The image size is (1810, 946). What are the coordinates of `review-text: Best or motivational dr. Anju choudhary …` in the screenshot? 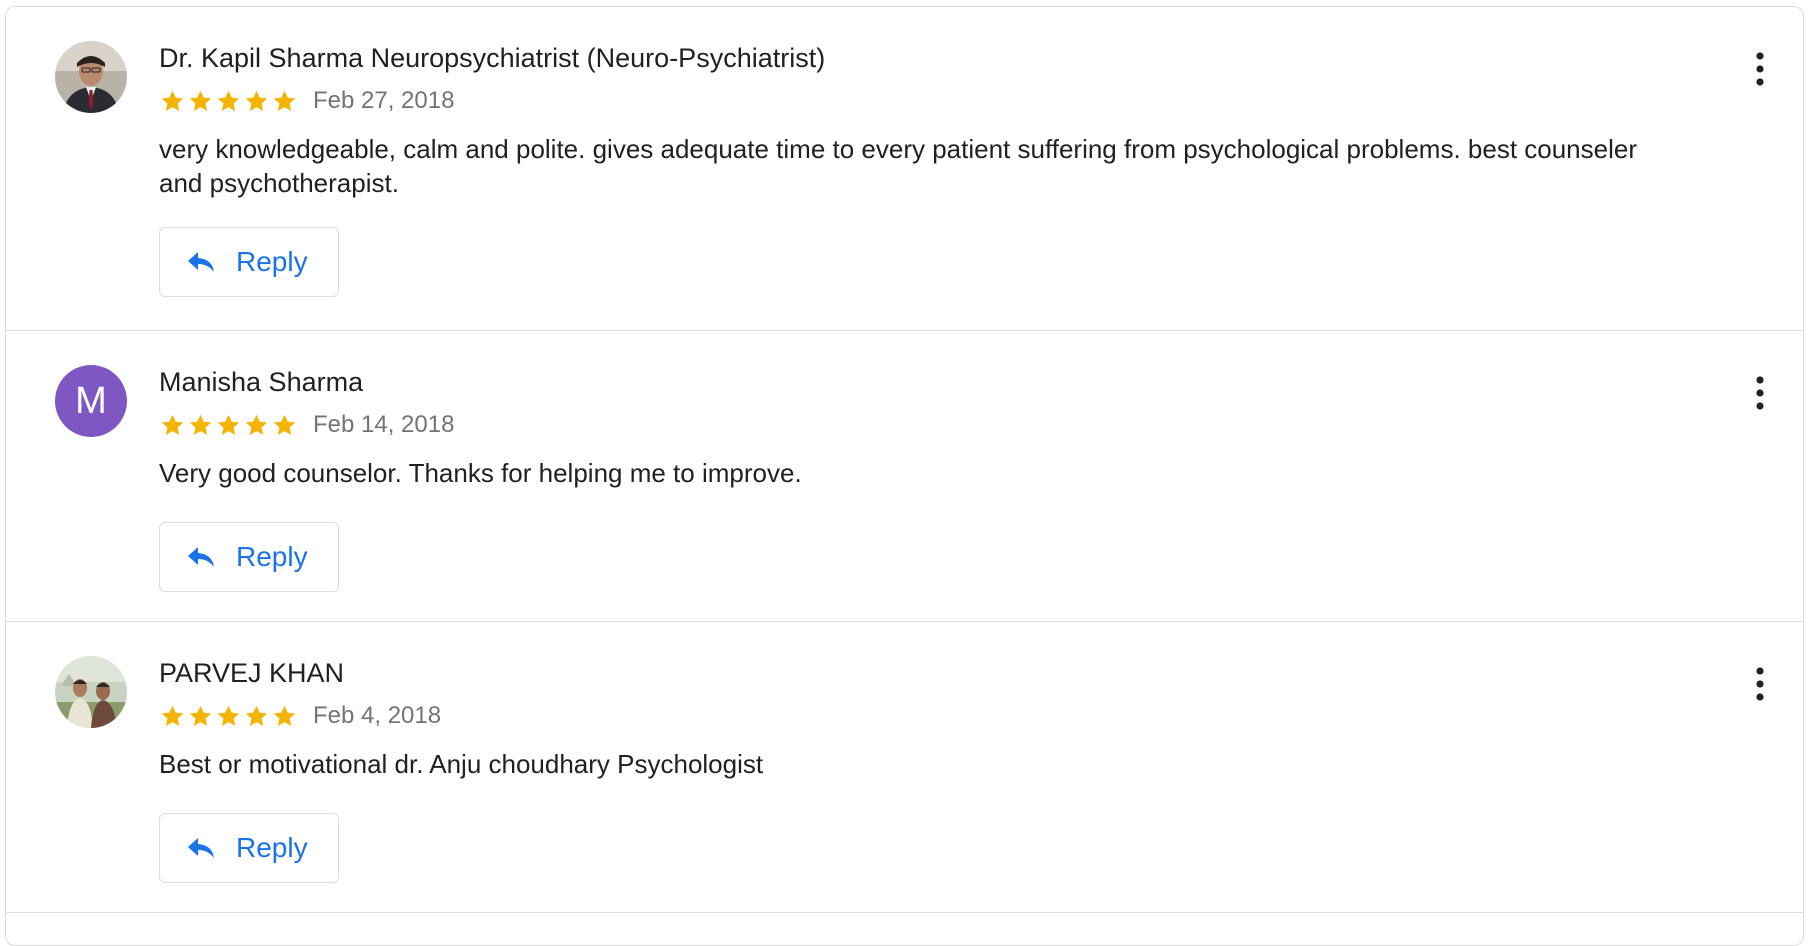 It's located at (461, 764).